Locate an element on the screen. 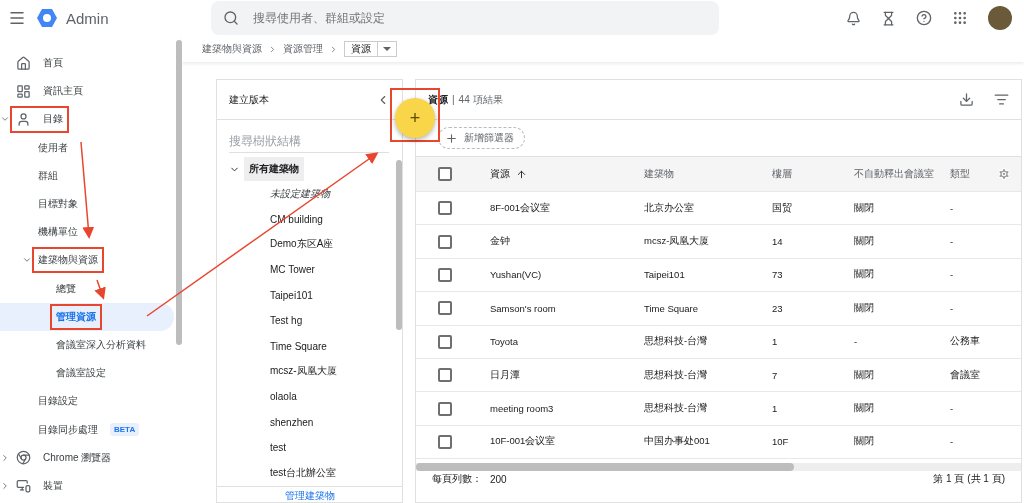 The image size is (1024, 503). sidebar-item: 總覽 is located at coordinates (66, 288).